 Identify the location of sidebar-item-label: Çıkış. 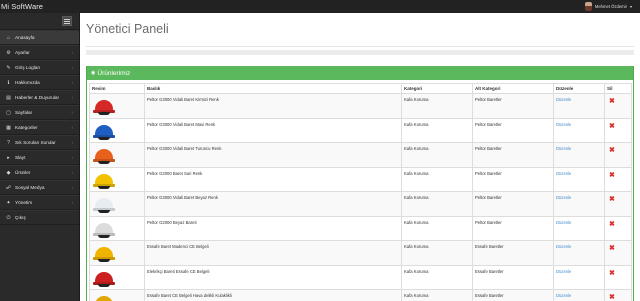
(20, 217).